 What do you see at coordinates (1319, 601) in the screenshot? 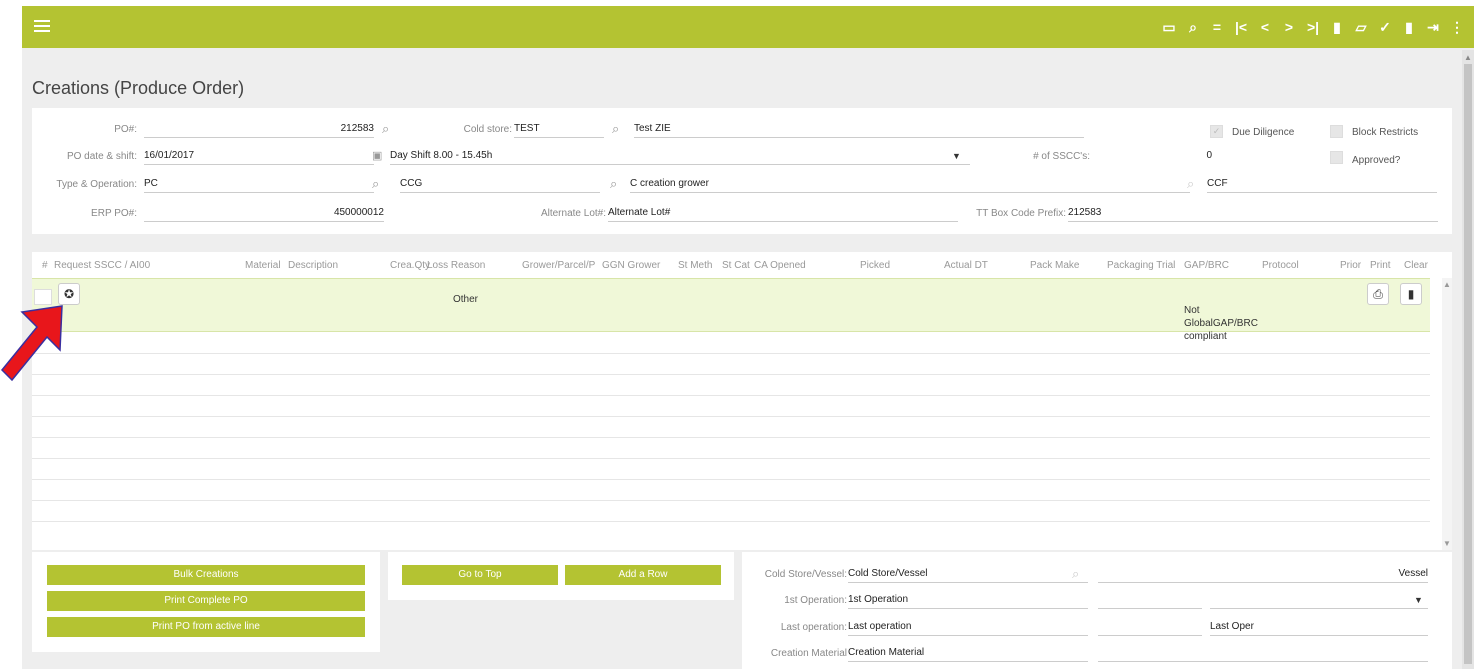
I see `first-operation-select` at bounding box center [1319, 601].